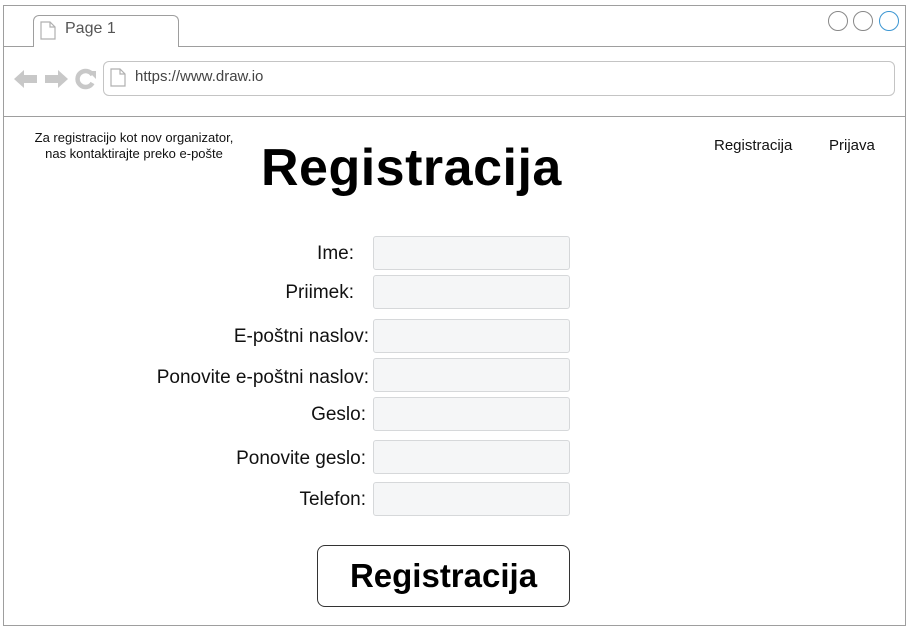 The image size is (910, 631). What do you see at coordinates (26, 79) in the screenshot?
I see `back-icon` at bounding box center [26, 79].